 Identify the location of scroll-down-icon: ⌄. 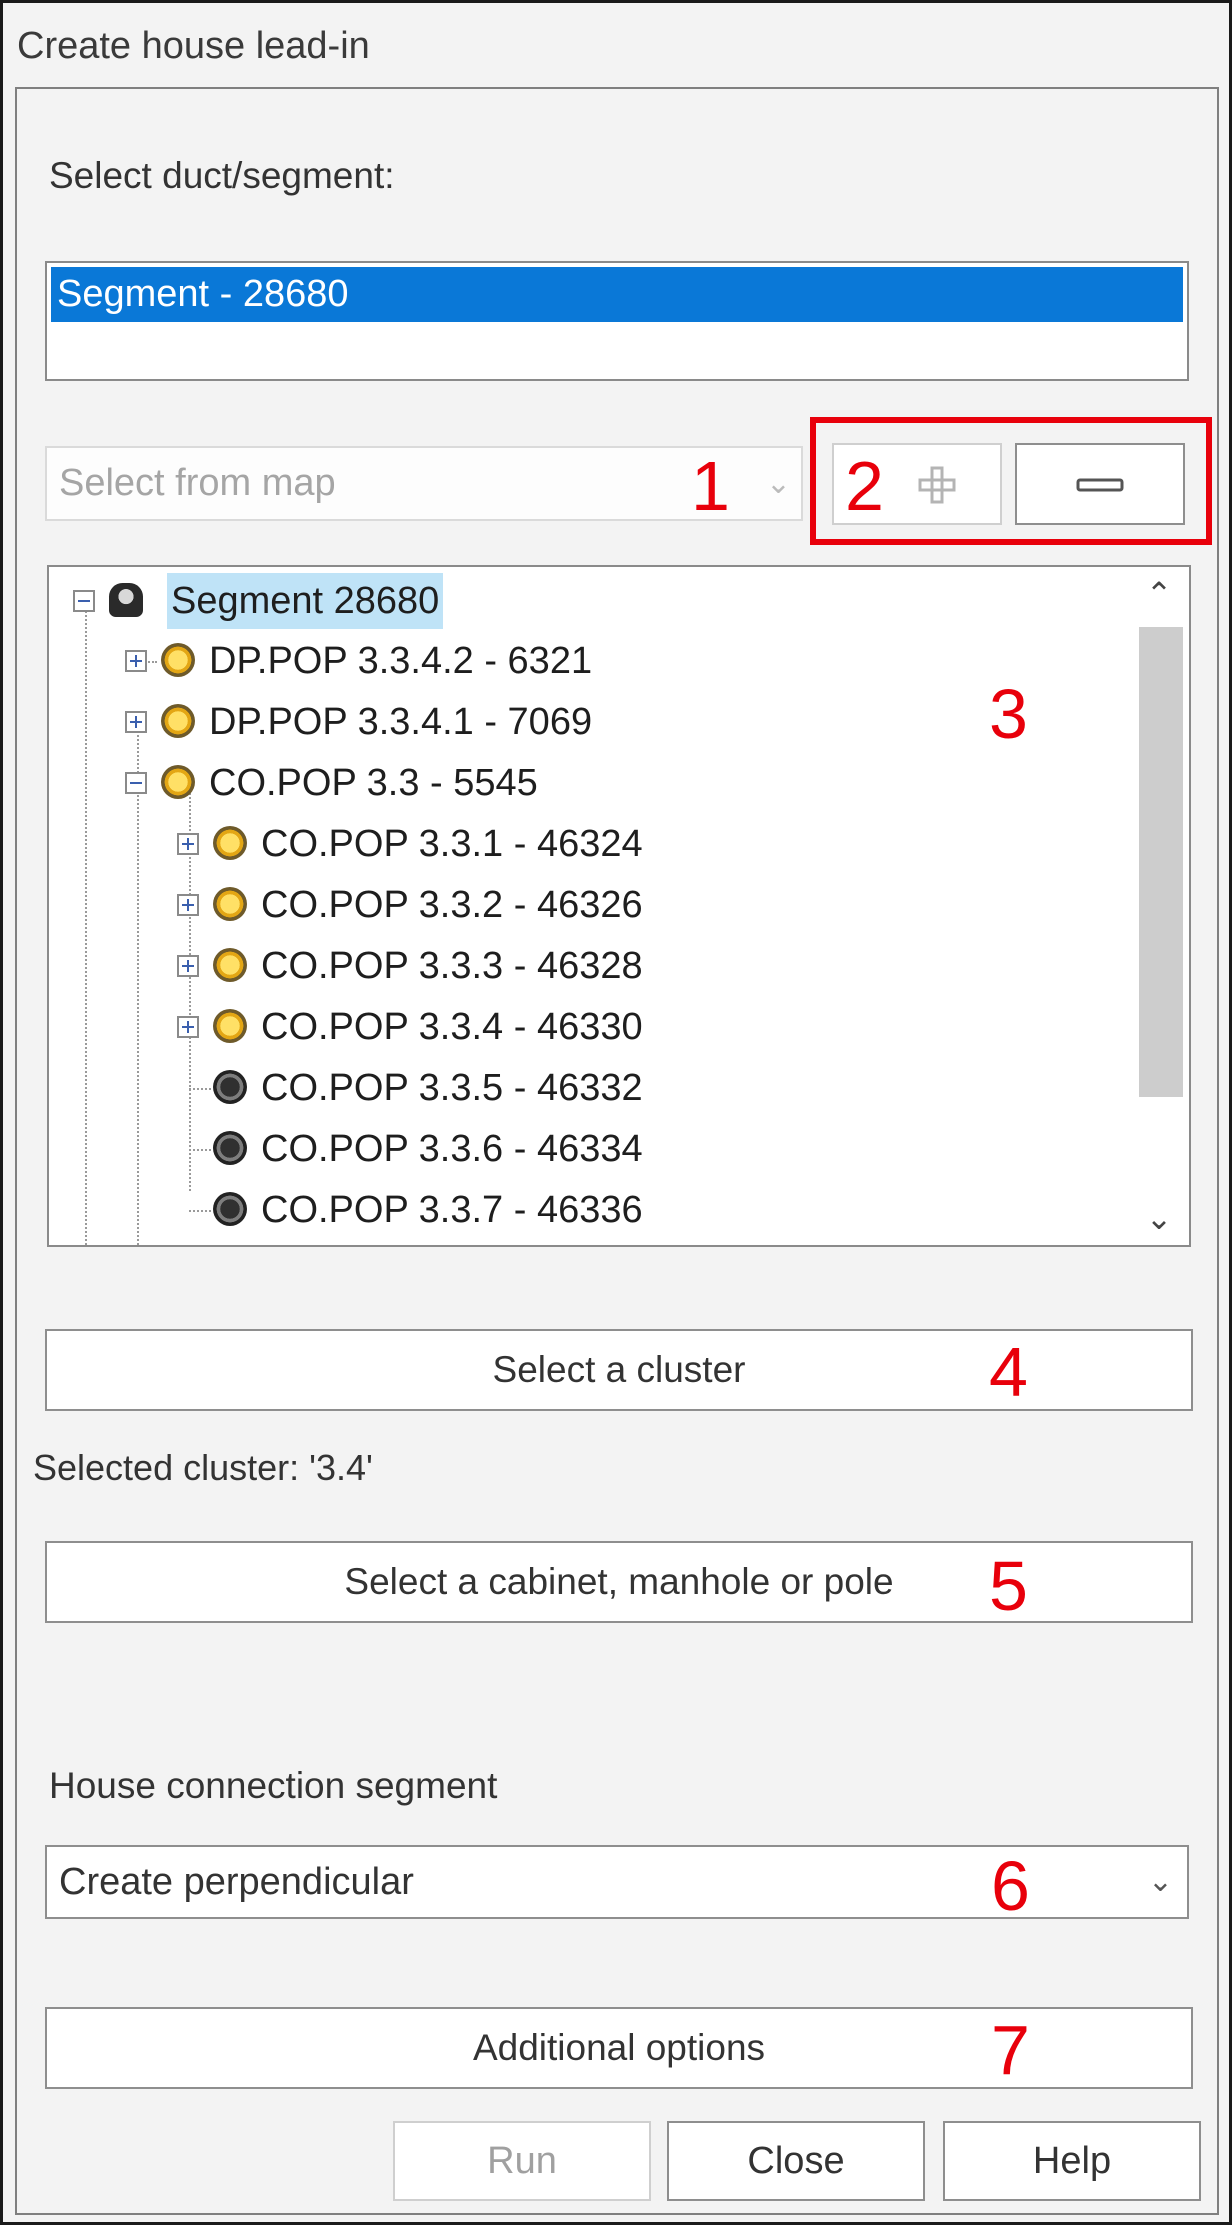
(1159, 1218).